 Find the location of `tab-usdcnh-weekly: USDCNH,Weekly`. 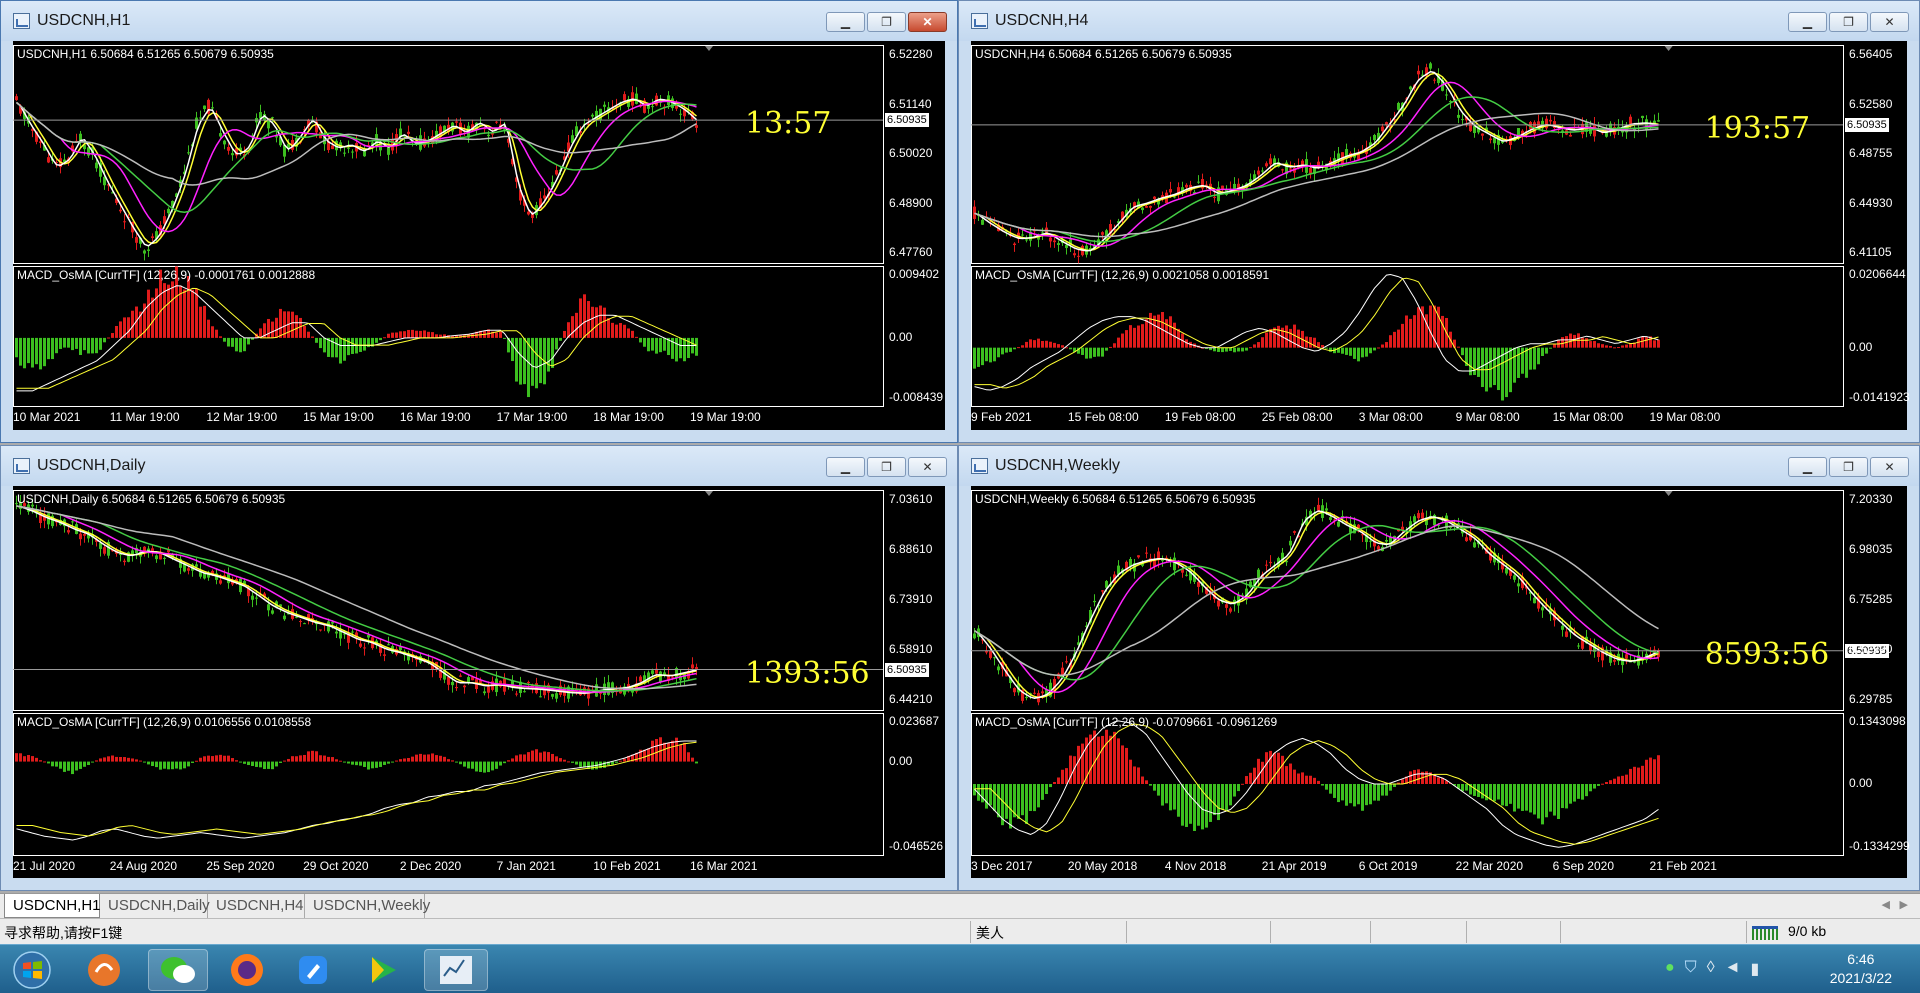

tab-usdcnh-weekly: USDCNH,Weekly is located at coordinates (367, 906).